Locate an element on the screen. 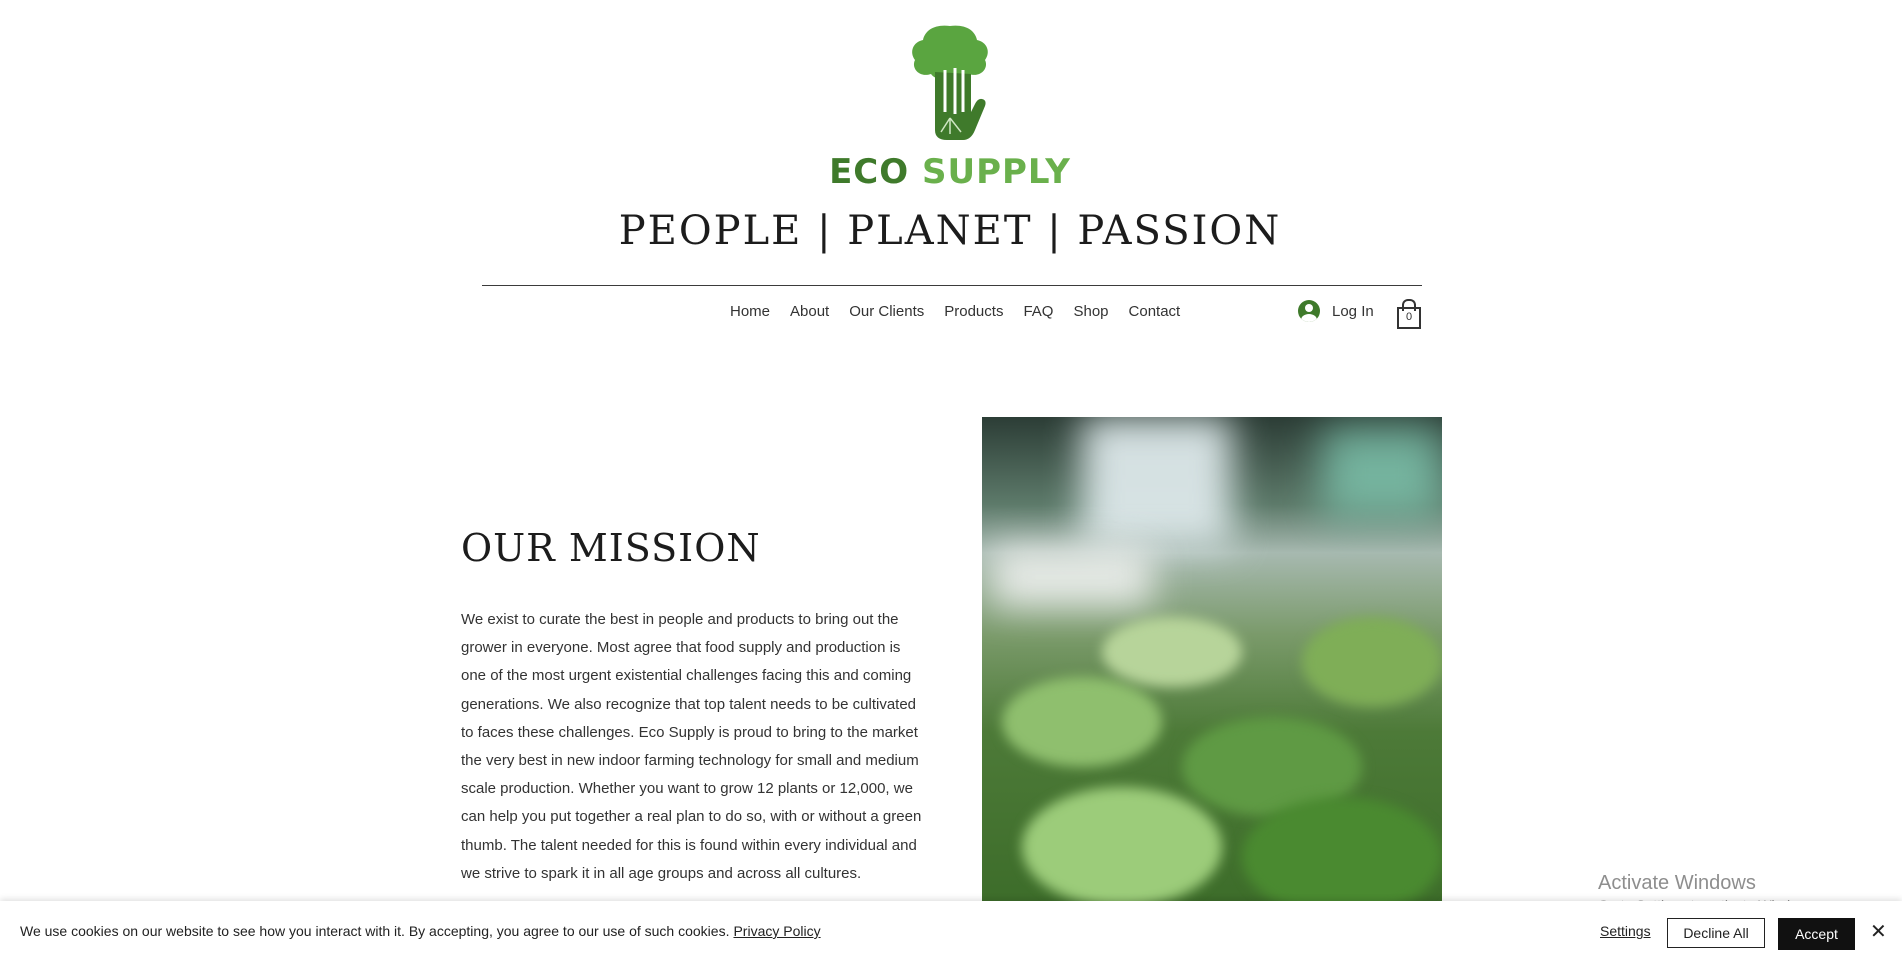  brand-wordmark: ECO SUPPLY is located at coordinates (950, 172).